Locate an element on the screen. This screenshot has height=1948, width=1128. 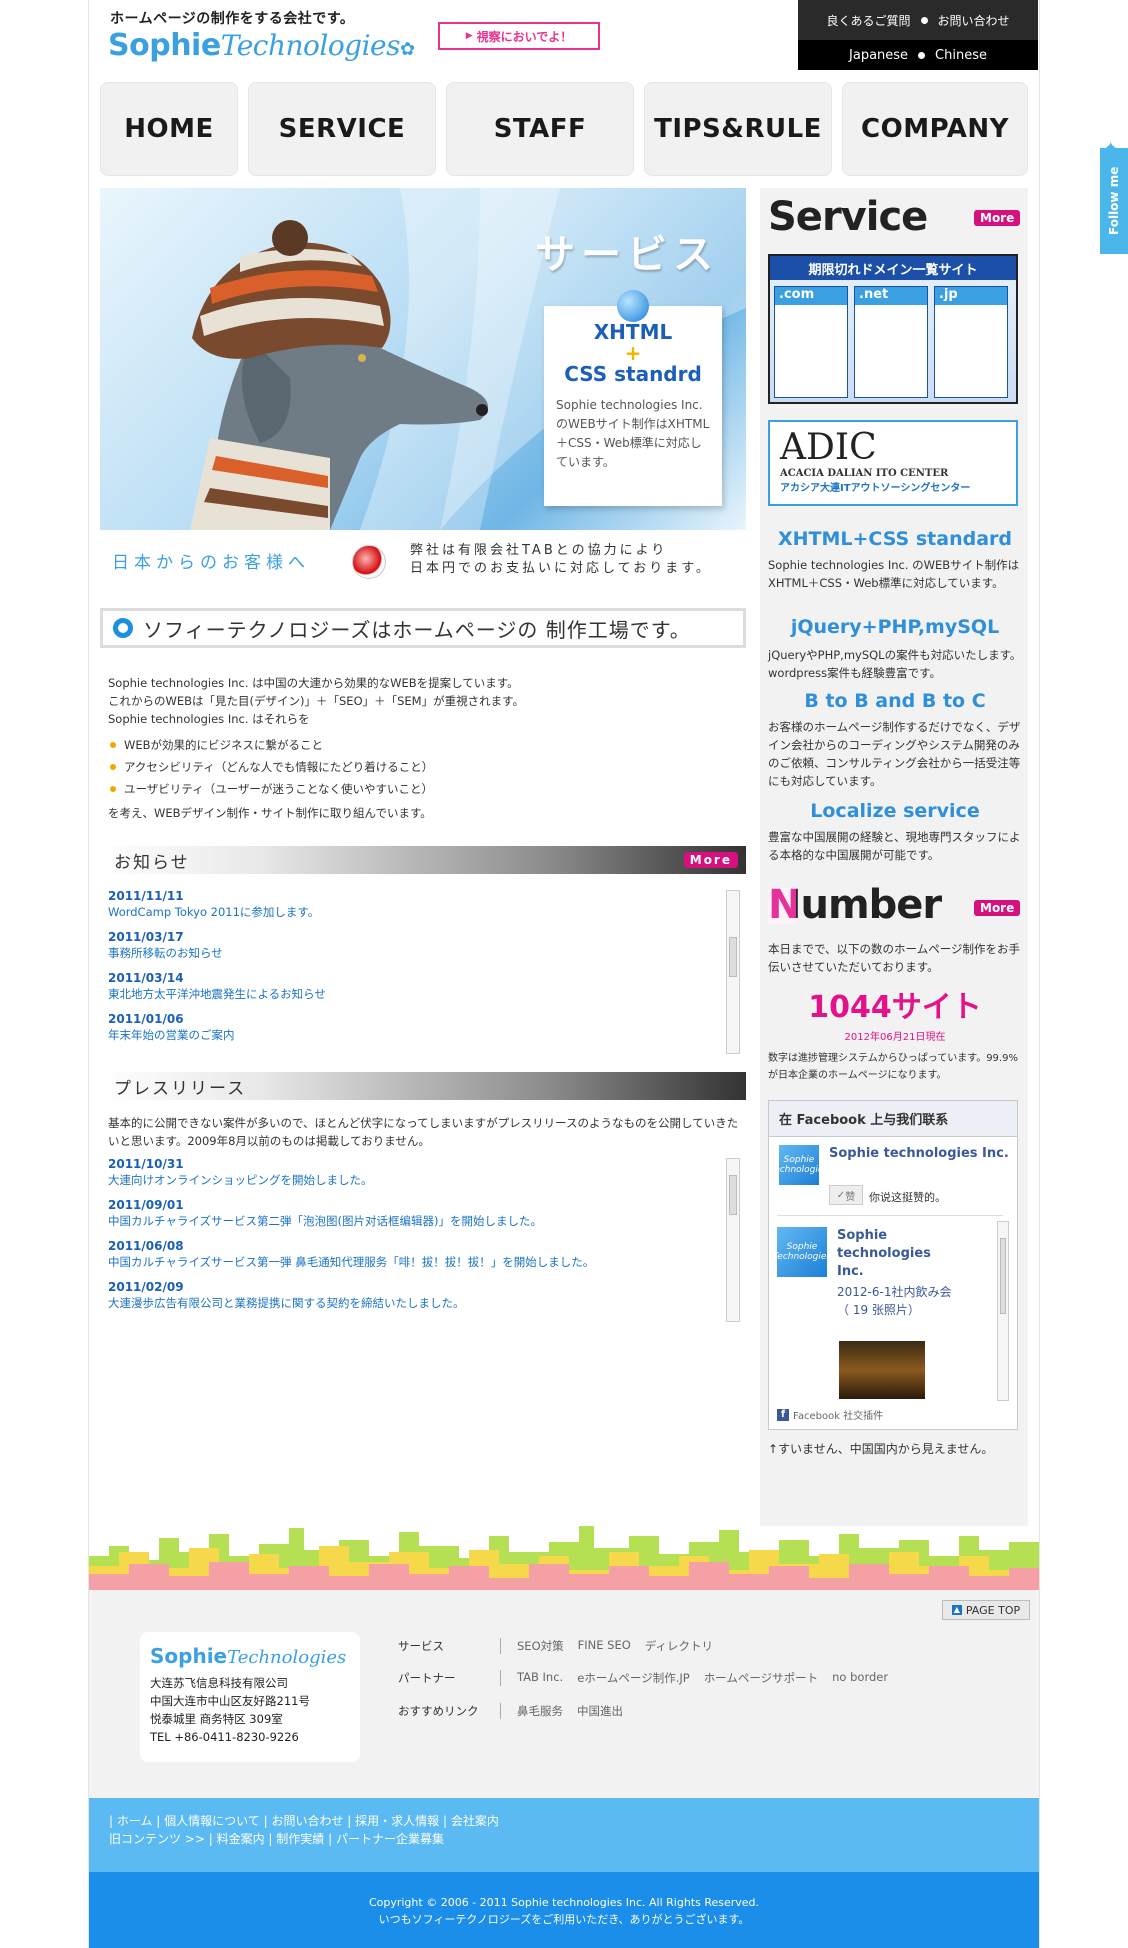
jquery-heading: jQuery+PHP,mySQL is located at coordinates (895, 627).